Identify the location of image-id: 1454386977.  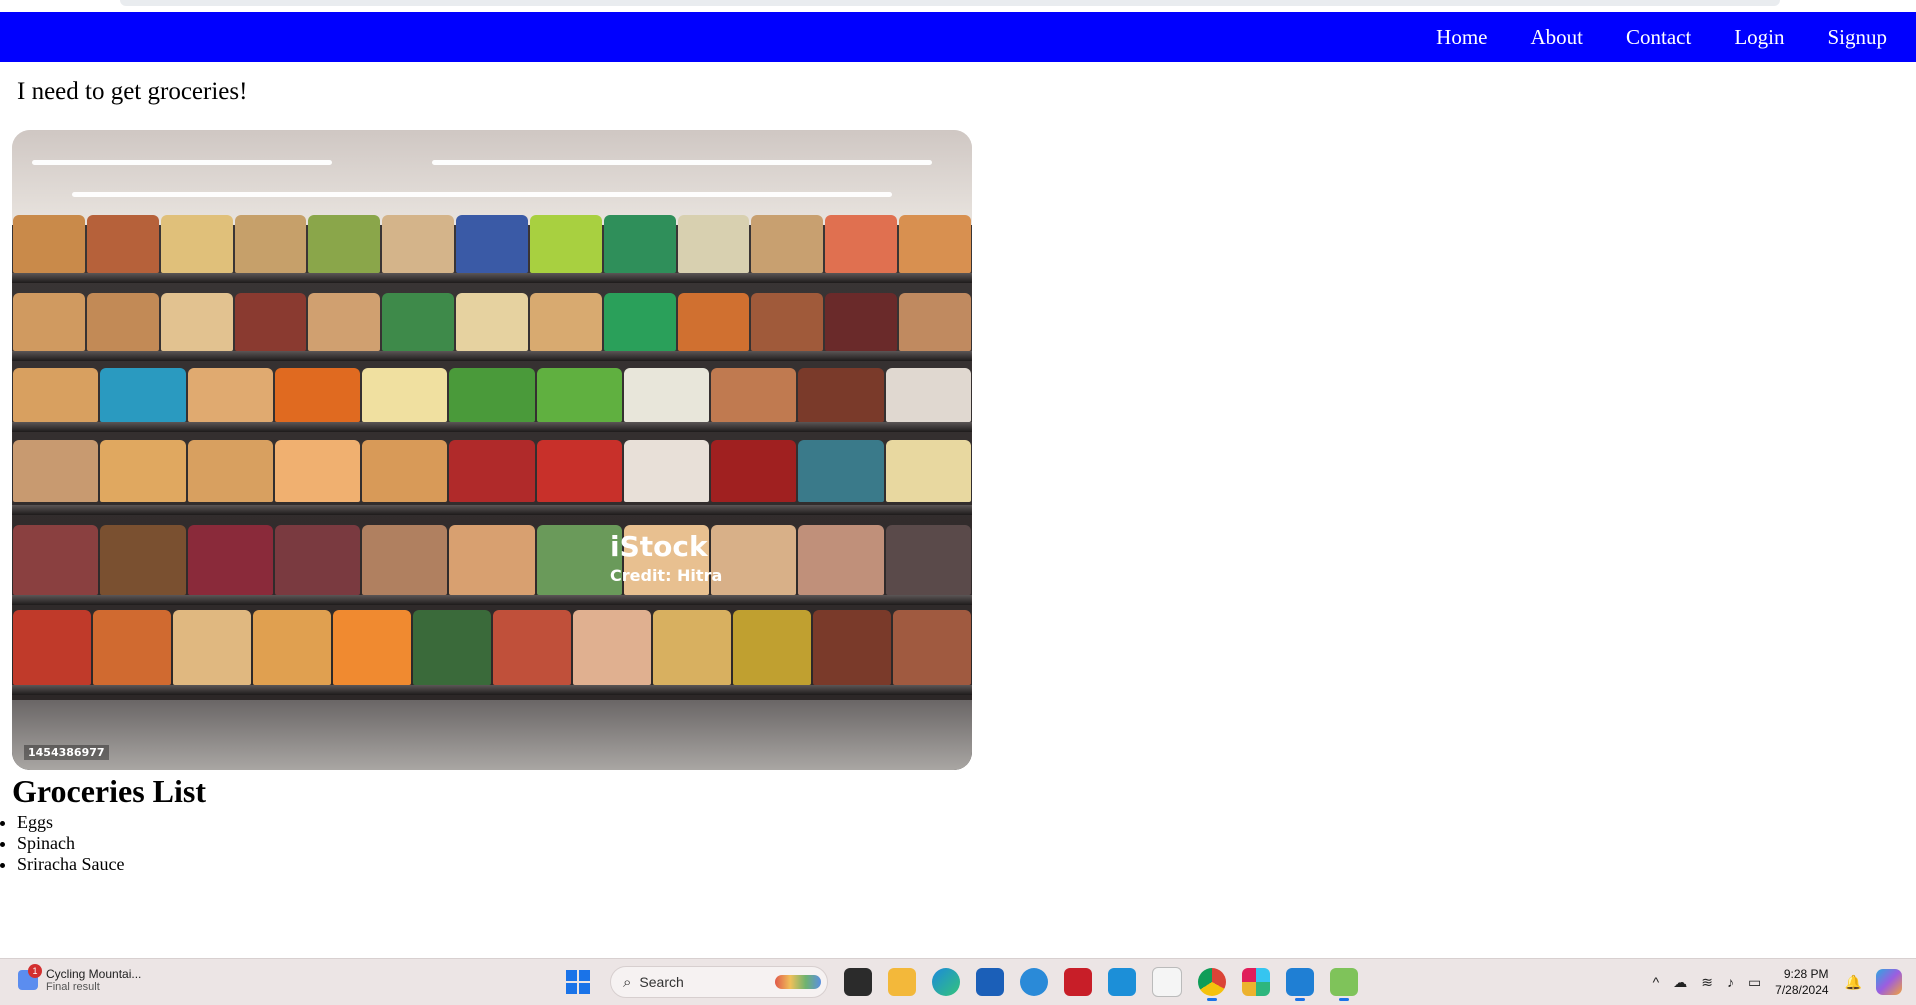
(66, 752).